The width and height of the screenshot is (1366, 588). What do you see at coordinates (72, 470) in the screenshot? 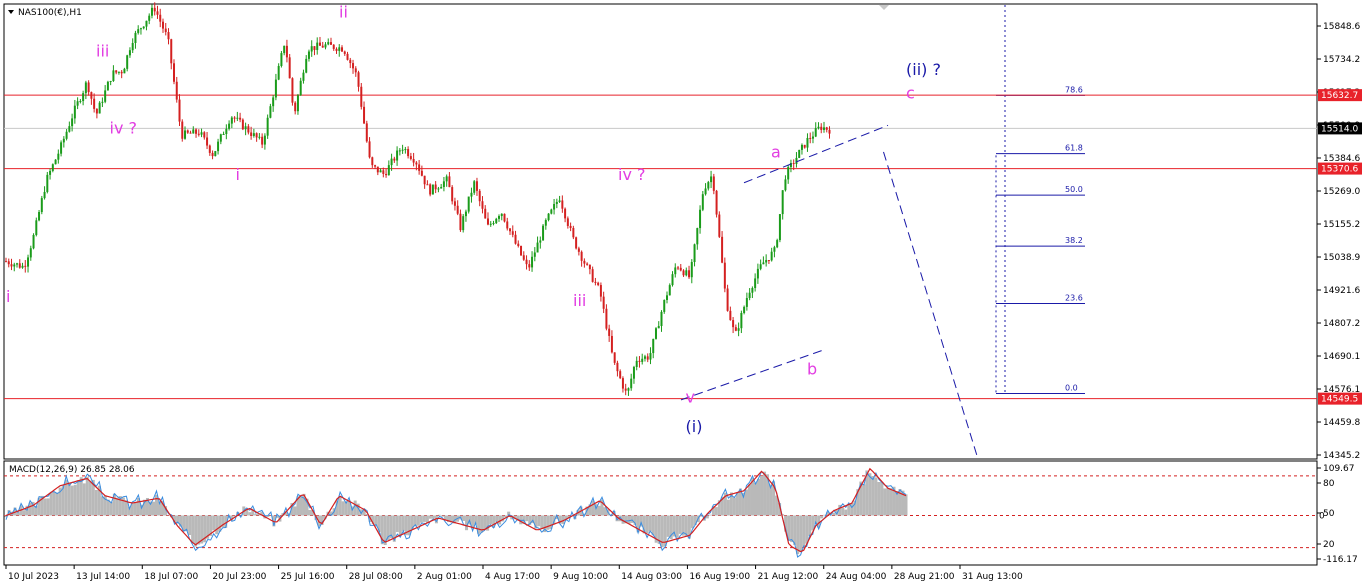
I see `macd-title: MACD(12,26,9) 26.85 28.06` at bounding box center [72, 470].